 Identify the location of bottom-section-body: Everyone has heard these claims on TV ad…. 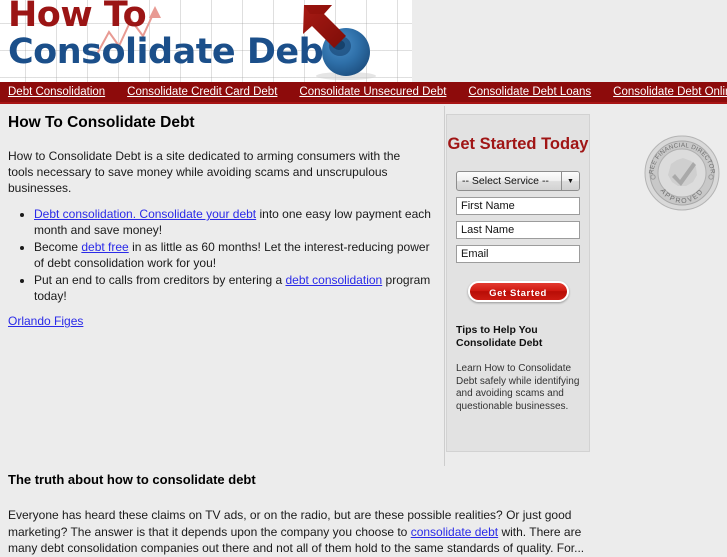
(308, 532).